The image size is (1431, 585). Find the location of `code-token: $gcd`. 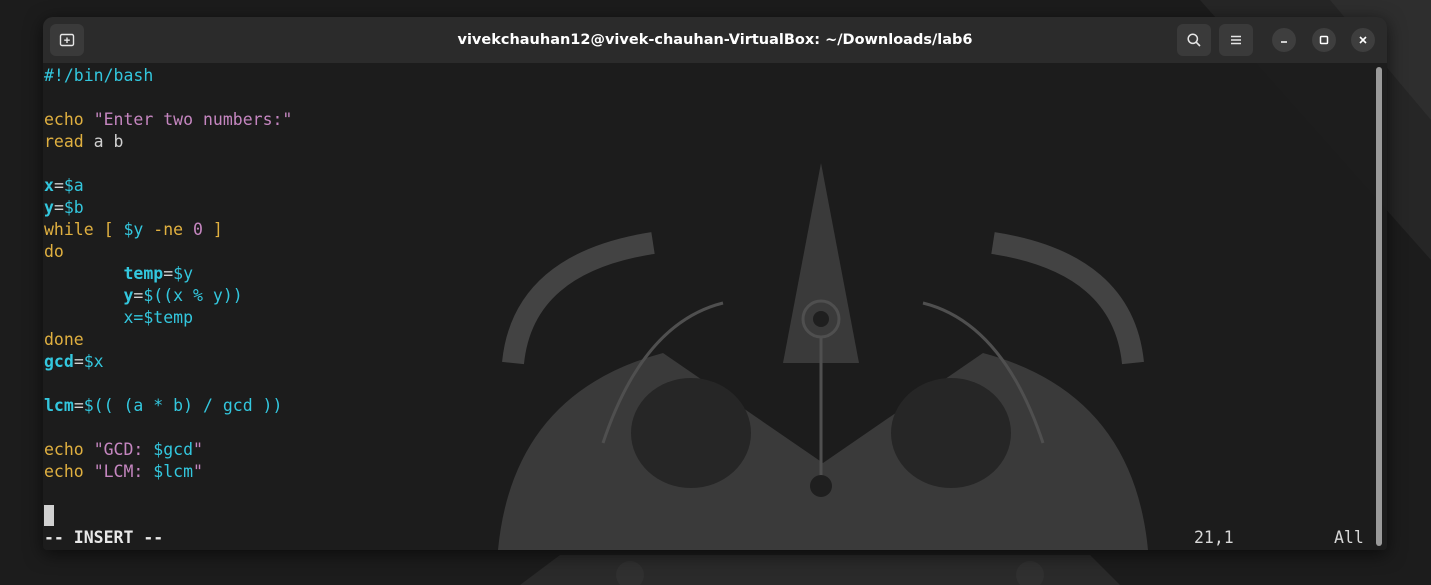

code-token: $gcd is located at coordinates (173, 449).